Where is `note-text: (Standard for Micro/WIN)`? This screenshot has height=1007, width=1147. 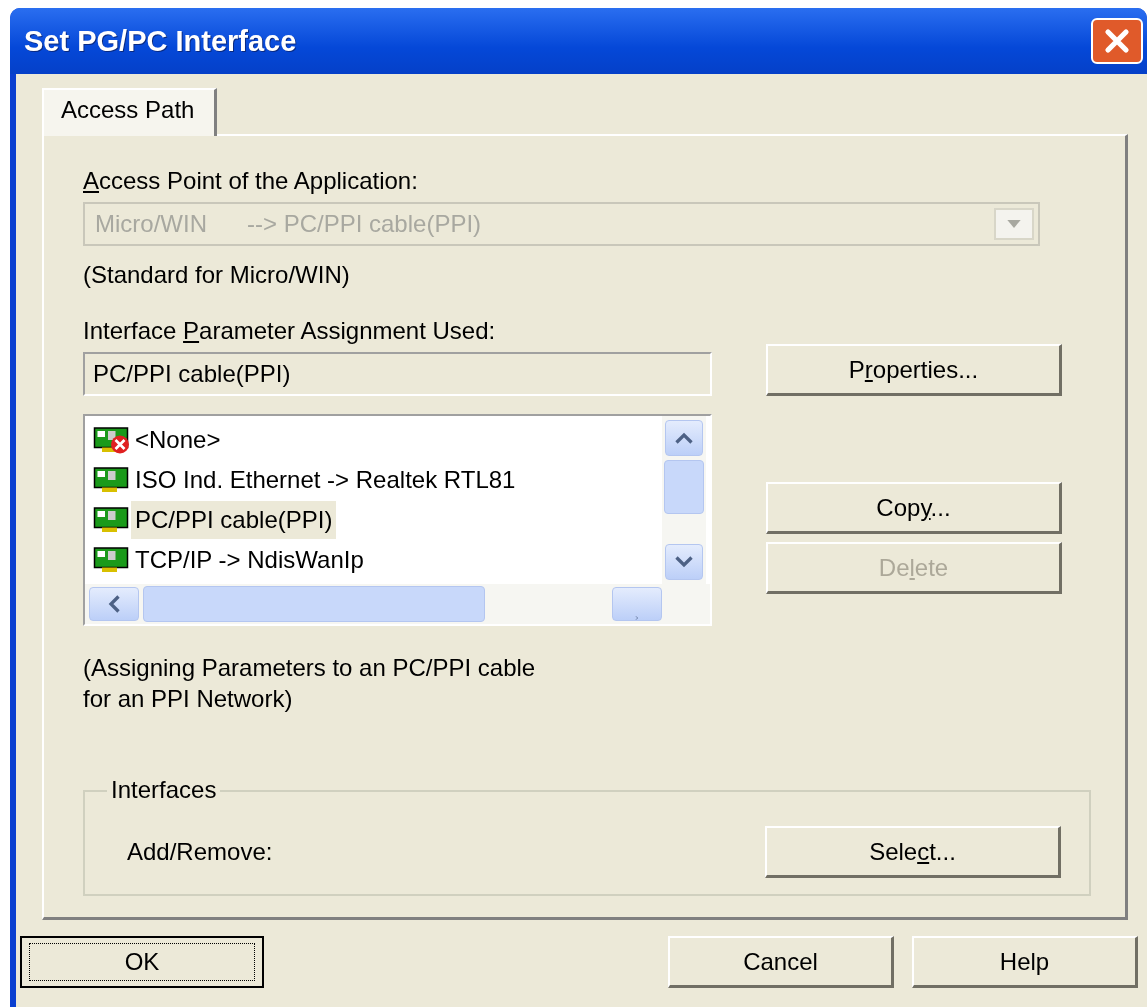
note-text: (Standard for Micro/WIN) is located at coordinates (216, 275).